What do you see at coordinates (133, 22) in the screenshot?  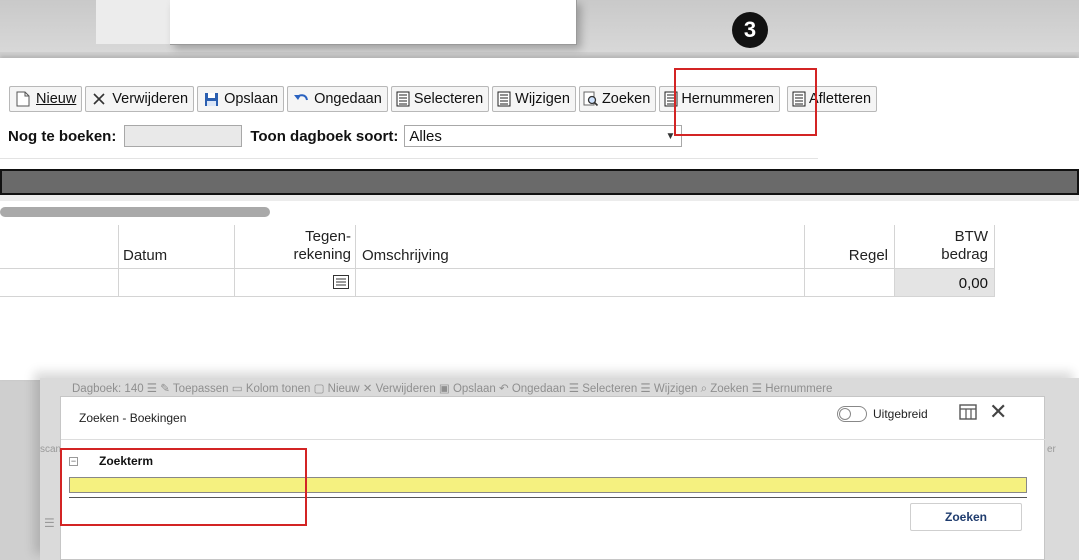 I see `background-window-sidebar` at bounding box center [133, 22].